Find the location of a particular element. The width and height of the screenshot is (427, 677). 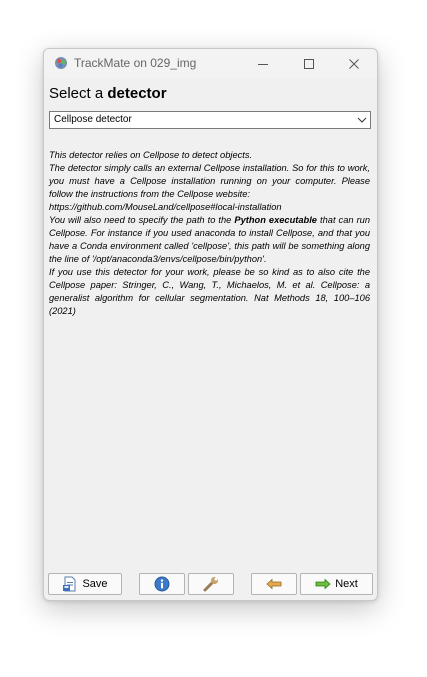

close-icon is located at coordinates (354, 63).